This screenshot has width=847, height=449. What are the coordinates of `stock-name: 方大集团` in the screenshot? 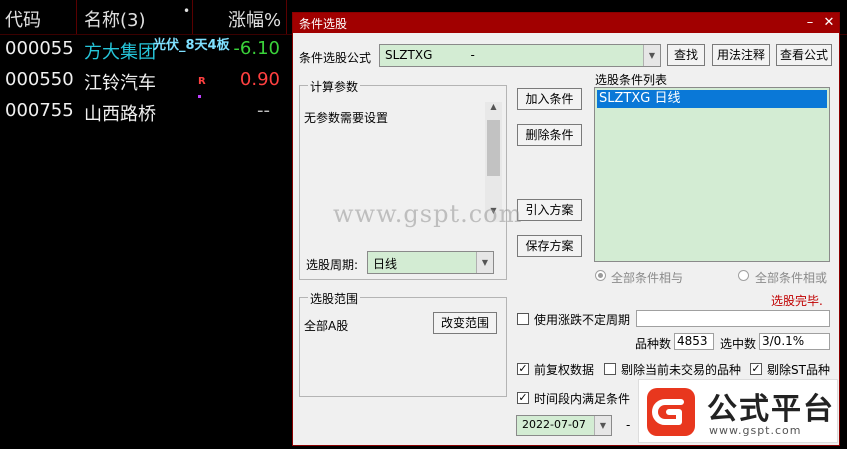 It's located at (120, 52).